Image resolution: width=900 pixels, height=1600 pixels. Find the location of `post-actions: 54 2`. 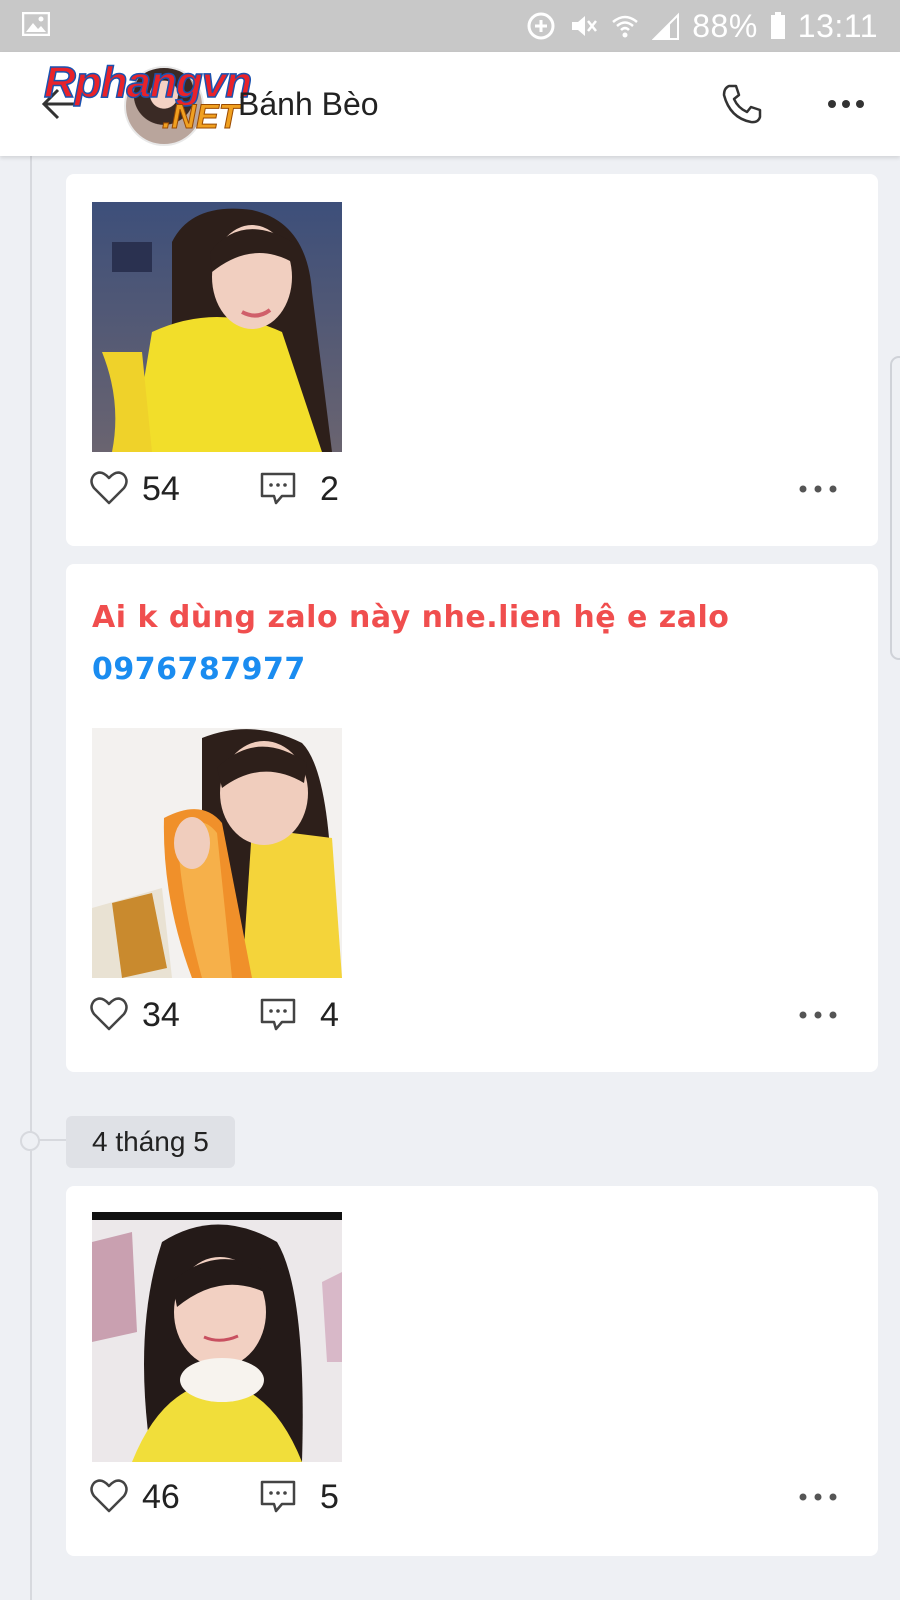

post-actions: 54 2 is located at coordinates (484, 490).